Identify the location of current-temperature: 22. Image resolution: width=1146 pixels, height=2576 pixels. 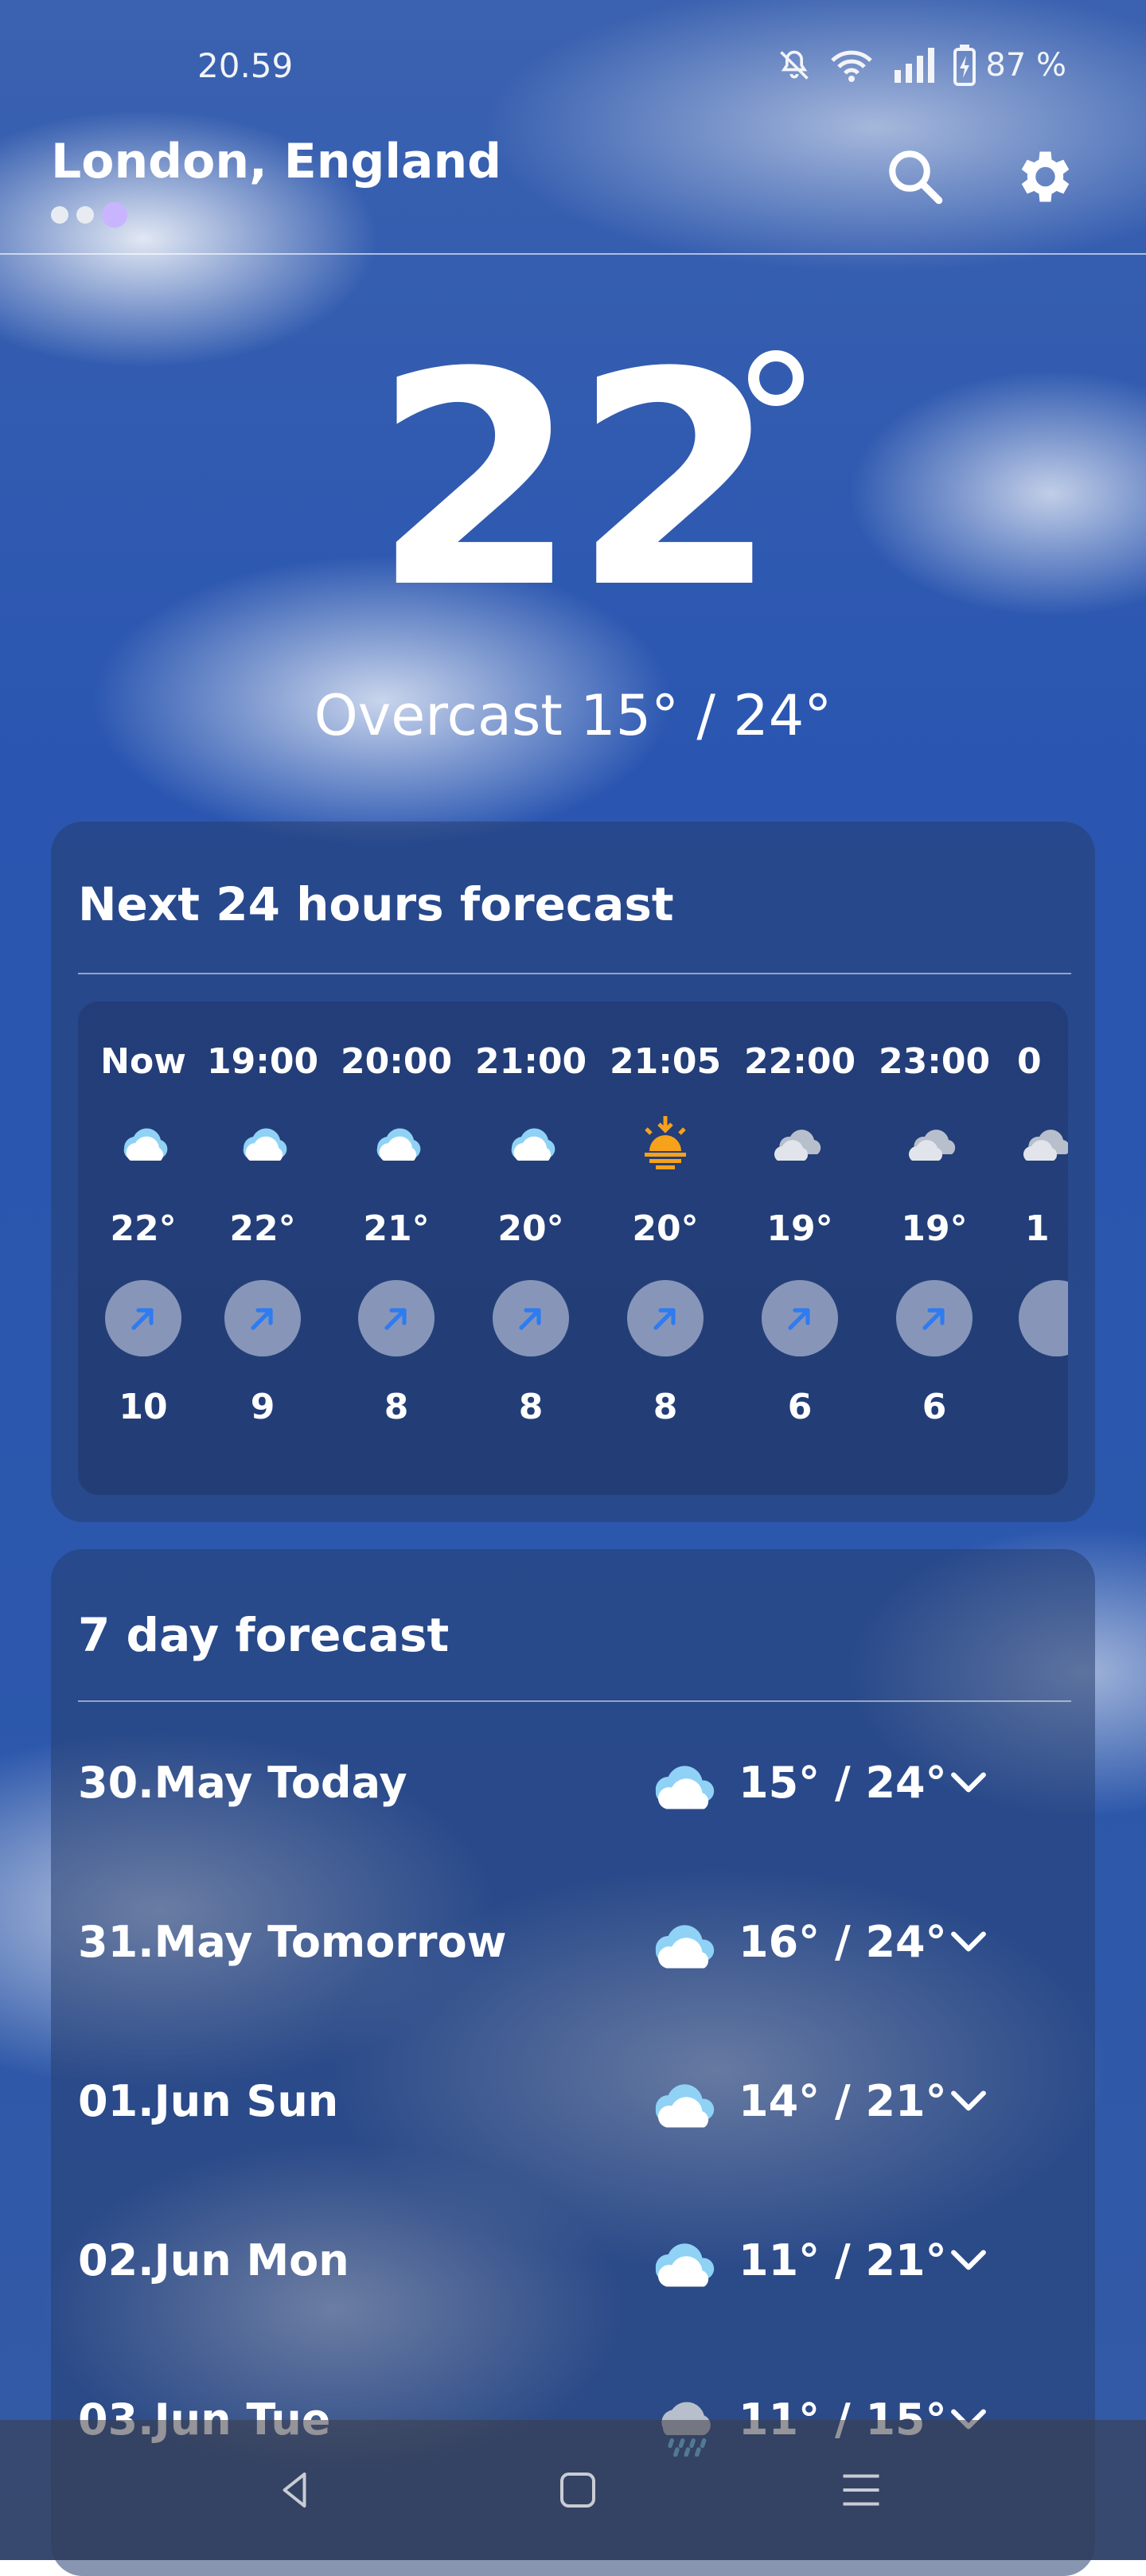
(573, 481).